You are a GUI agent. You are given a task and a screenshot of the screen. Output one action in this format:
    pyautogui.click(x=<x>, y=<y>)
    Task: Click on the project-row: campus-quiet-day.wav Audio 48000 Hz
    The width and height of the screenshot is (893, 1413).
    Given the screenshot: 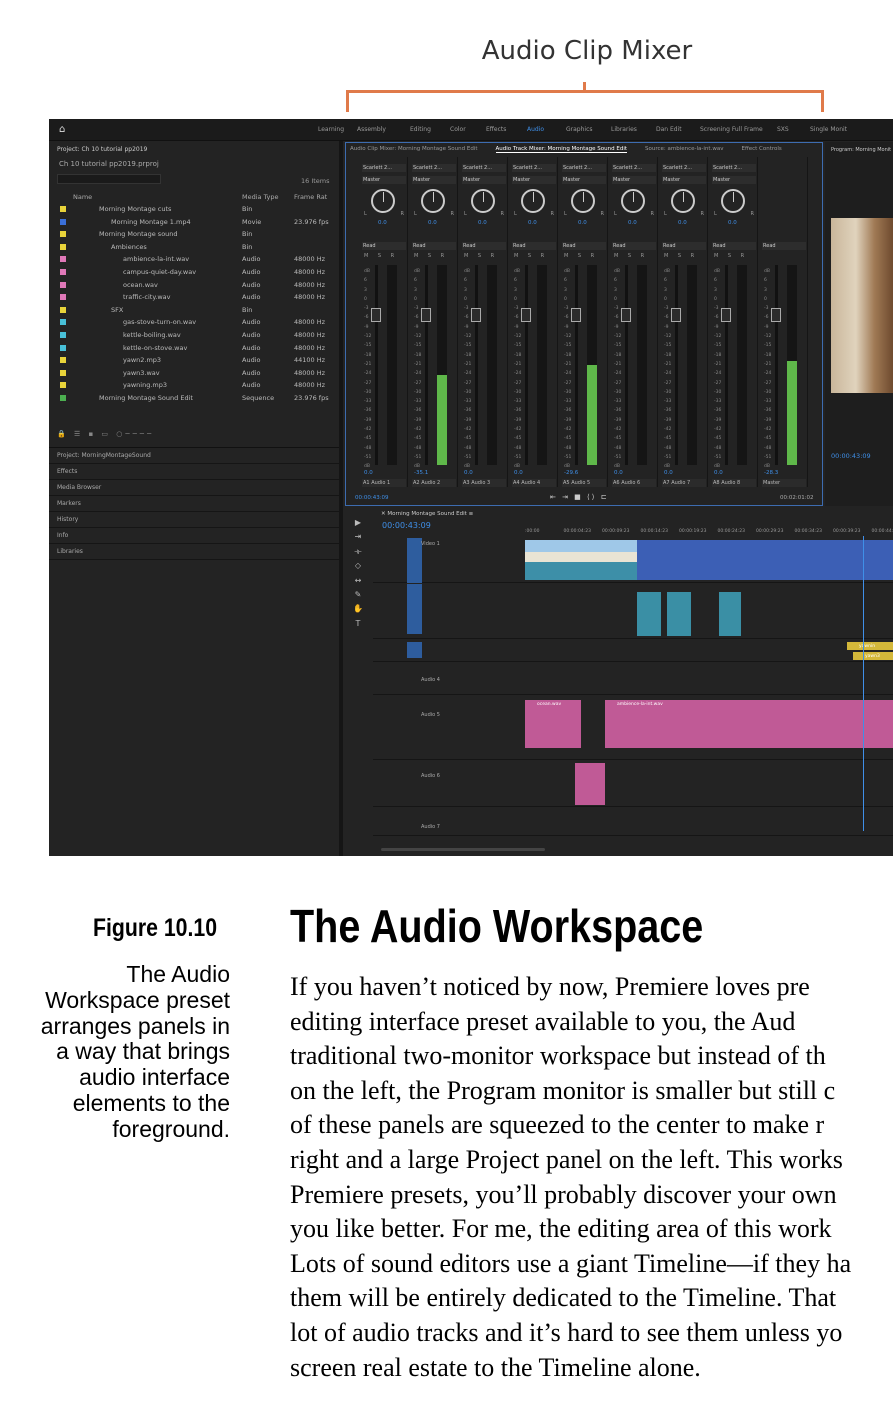 What is the action you would take?
    pyautogui.click(x=194, y=273)
    